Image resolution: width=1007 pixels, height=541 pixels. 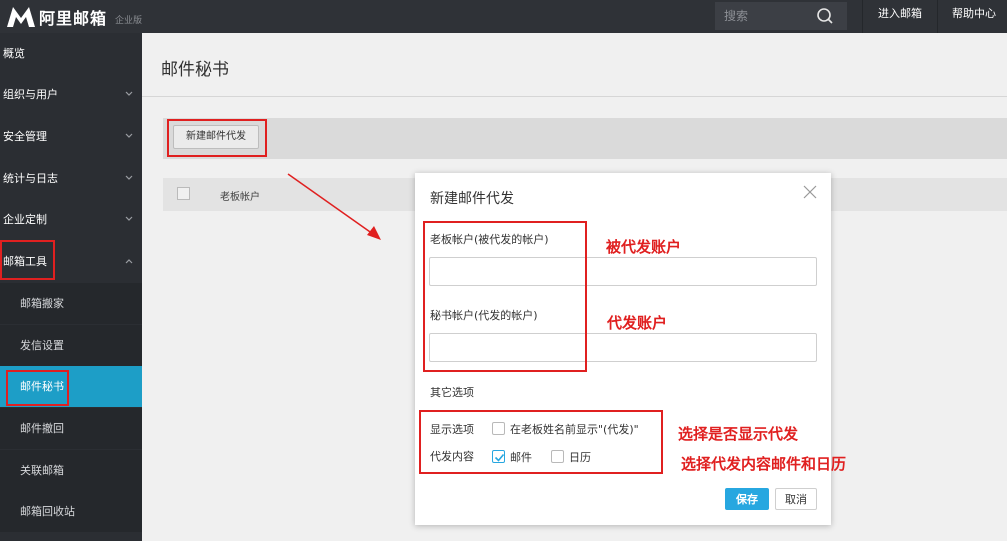 I want to click on chevron-up-icon, so click(x=129, y=261).